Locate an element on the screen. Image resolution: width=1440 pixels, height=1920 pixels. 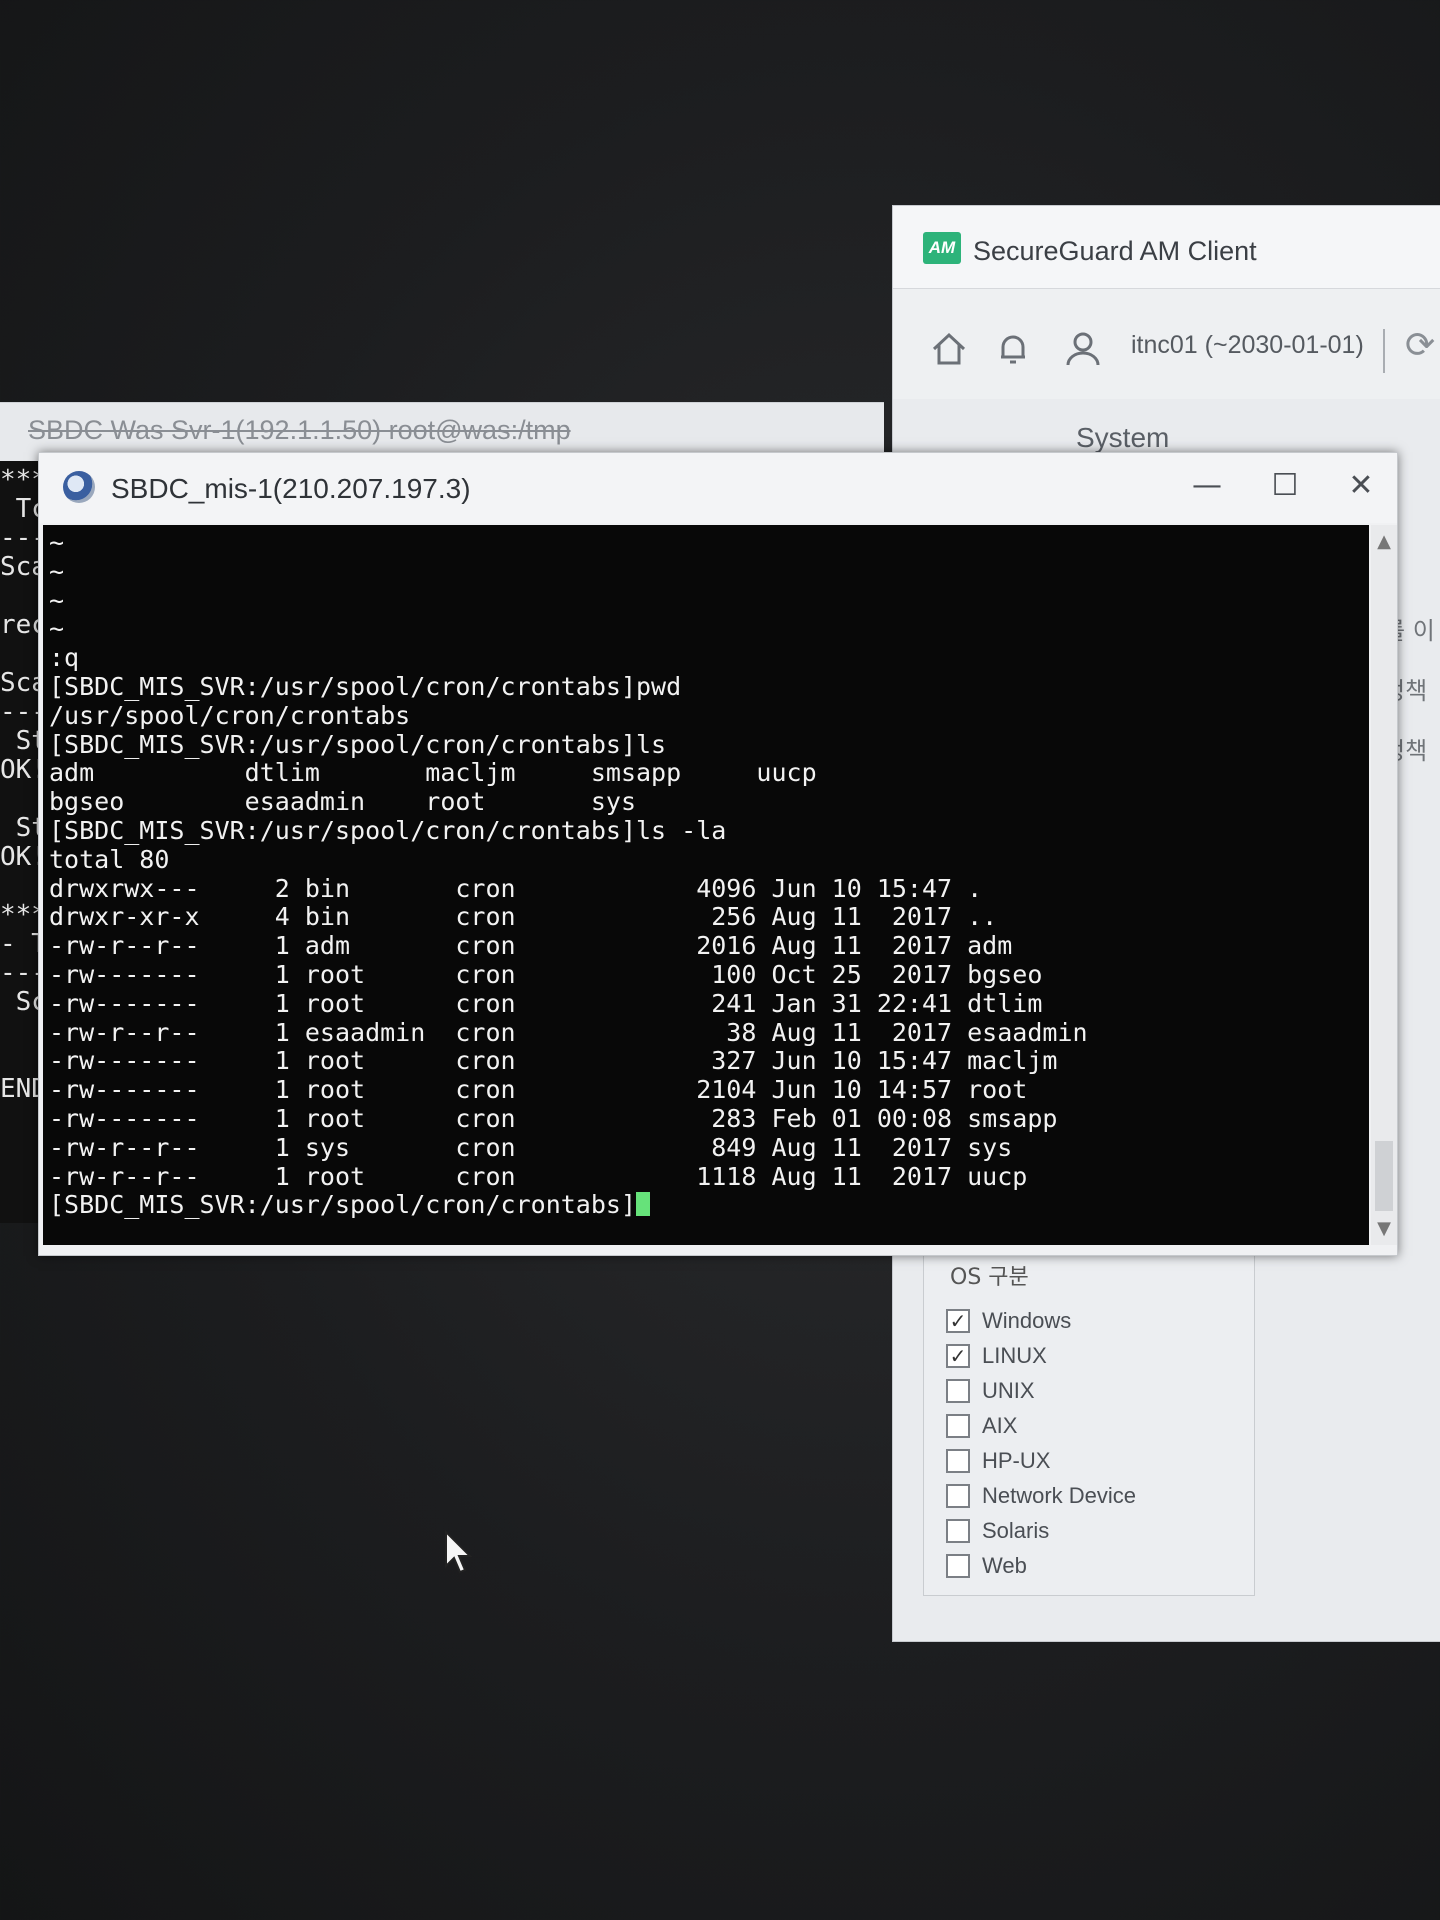
terminal-line: total 80 is located at coordinates (109, 859).